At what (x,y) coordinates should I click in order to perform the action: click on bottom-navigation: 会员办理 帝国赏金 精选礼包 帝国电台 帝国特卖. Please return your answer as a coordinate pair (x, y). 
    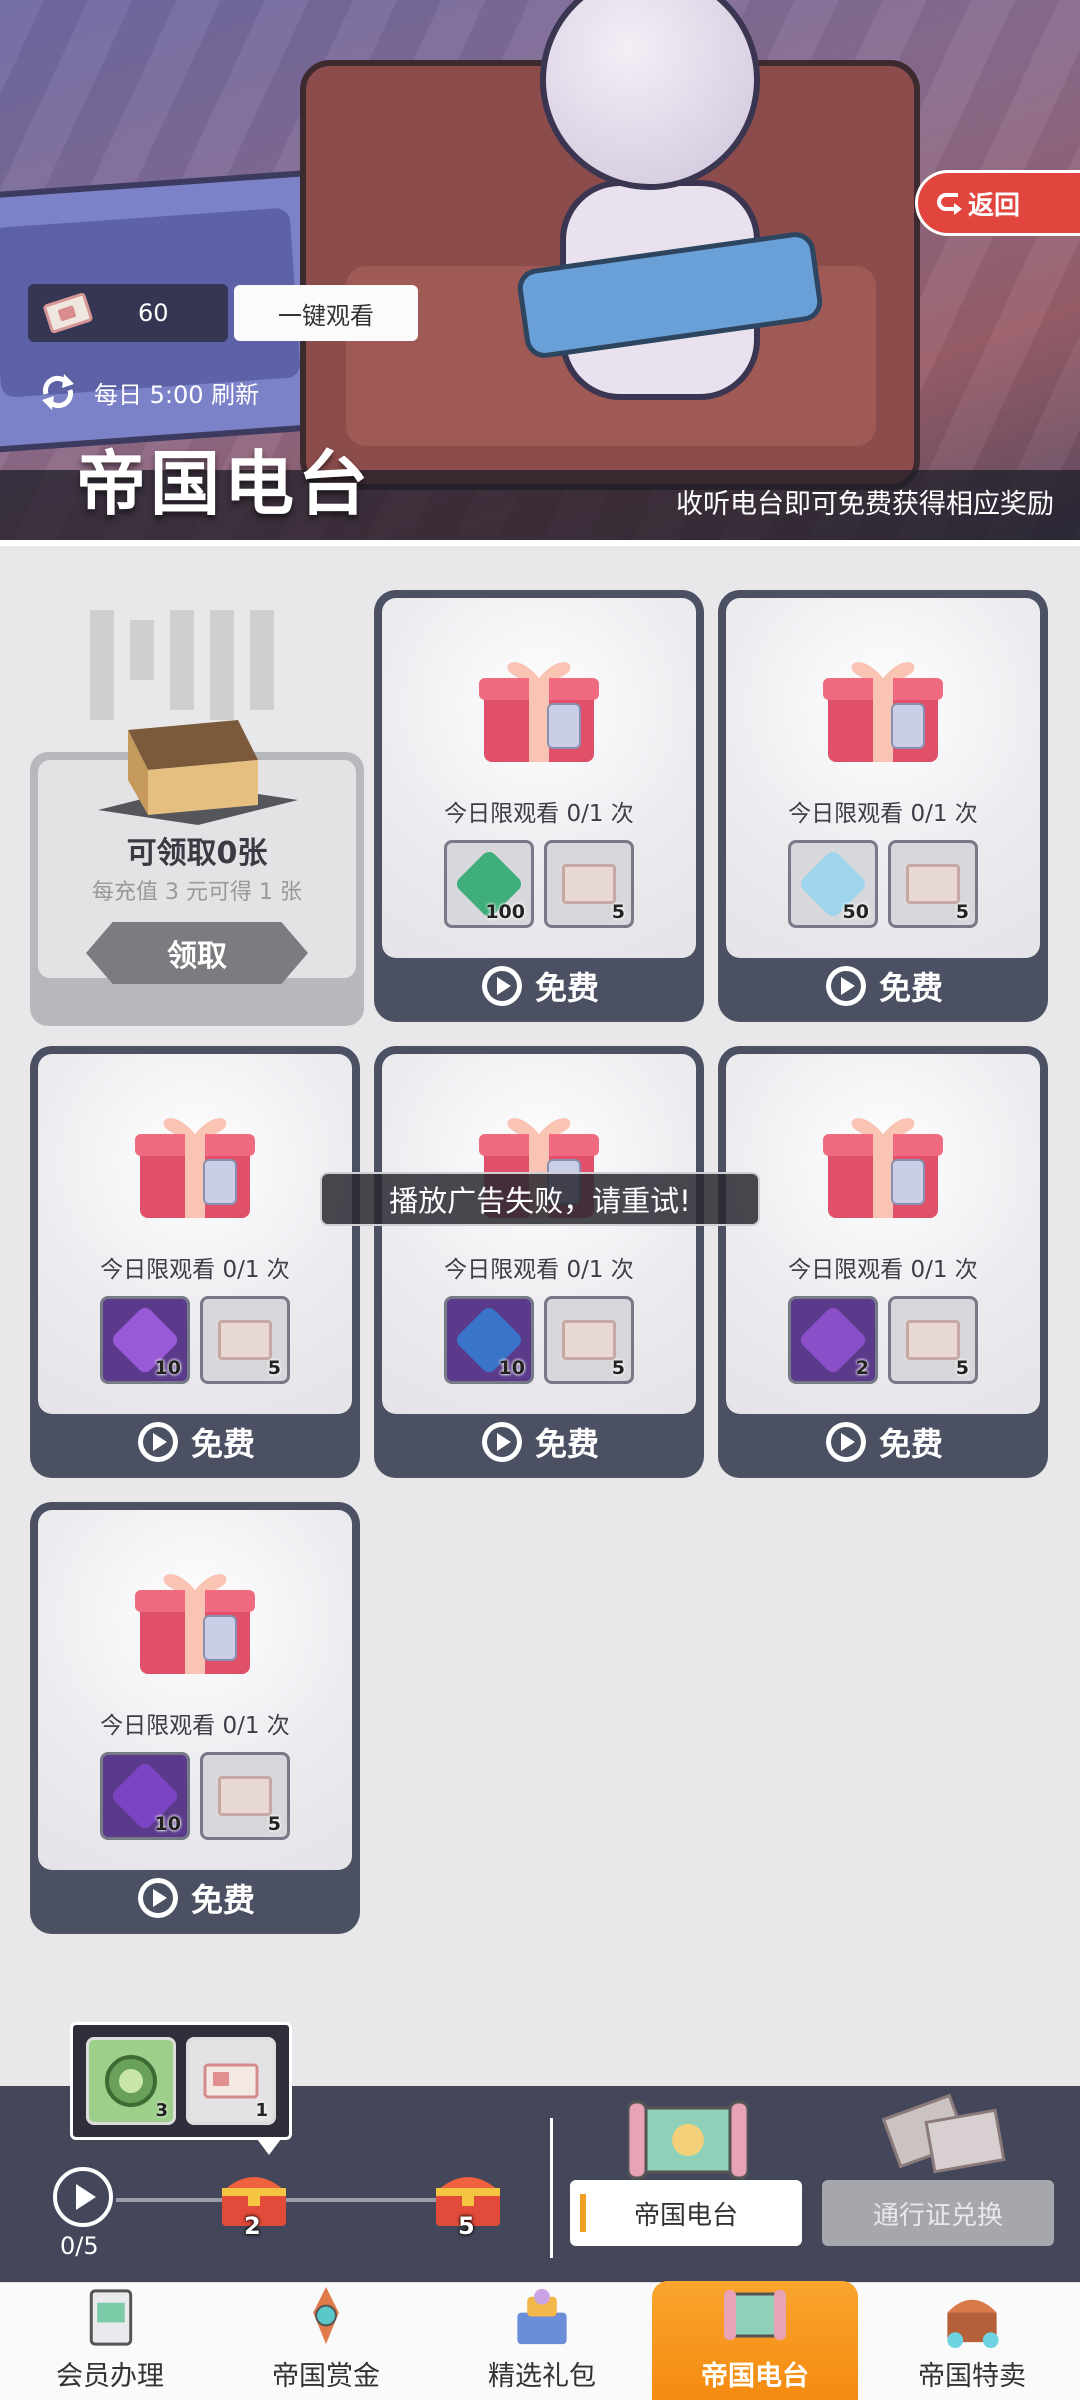
    Looking at the image, I should click on (540, 2340).